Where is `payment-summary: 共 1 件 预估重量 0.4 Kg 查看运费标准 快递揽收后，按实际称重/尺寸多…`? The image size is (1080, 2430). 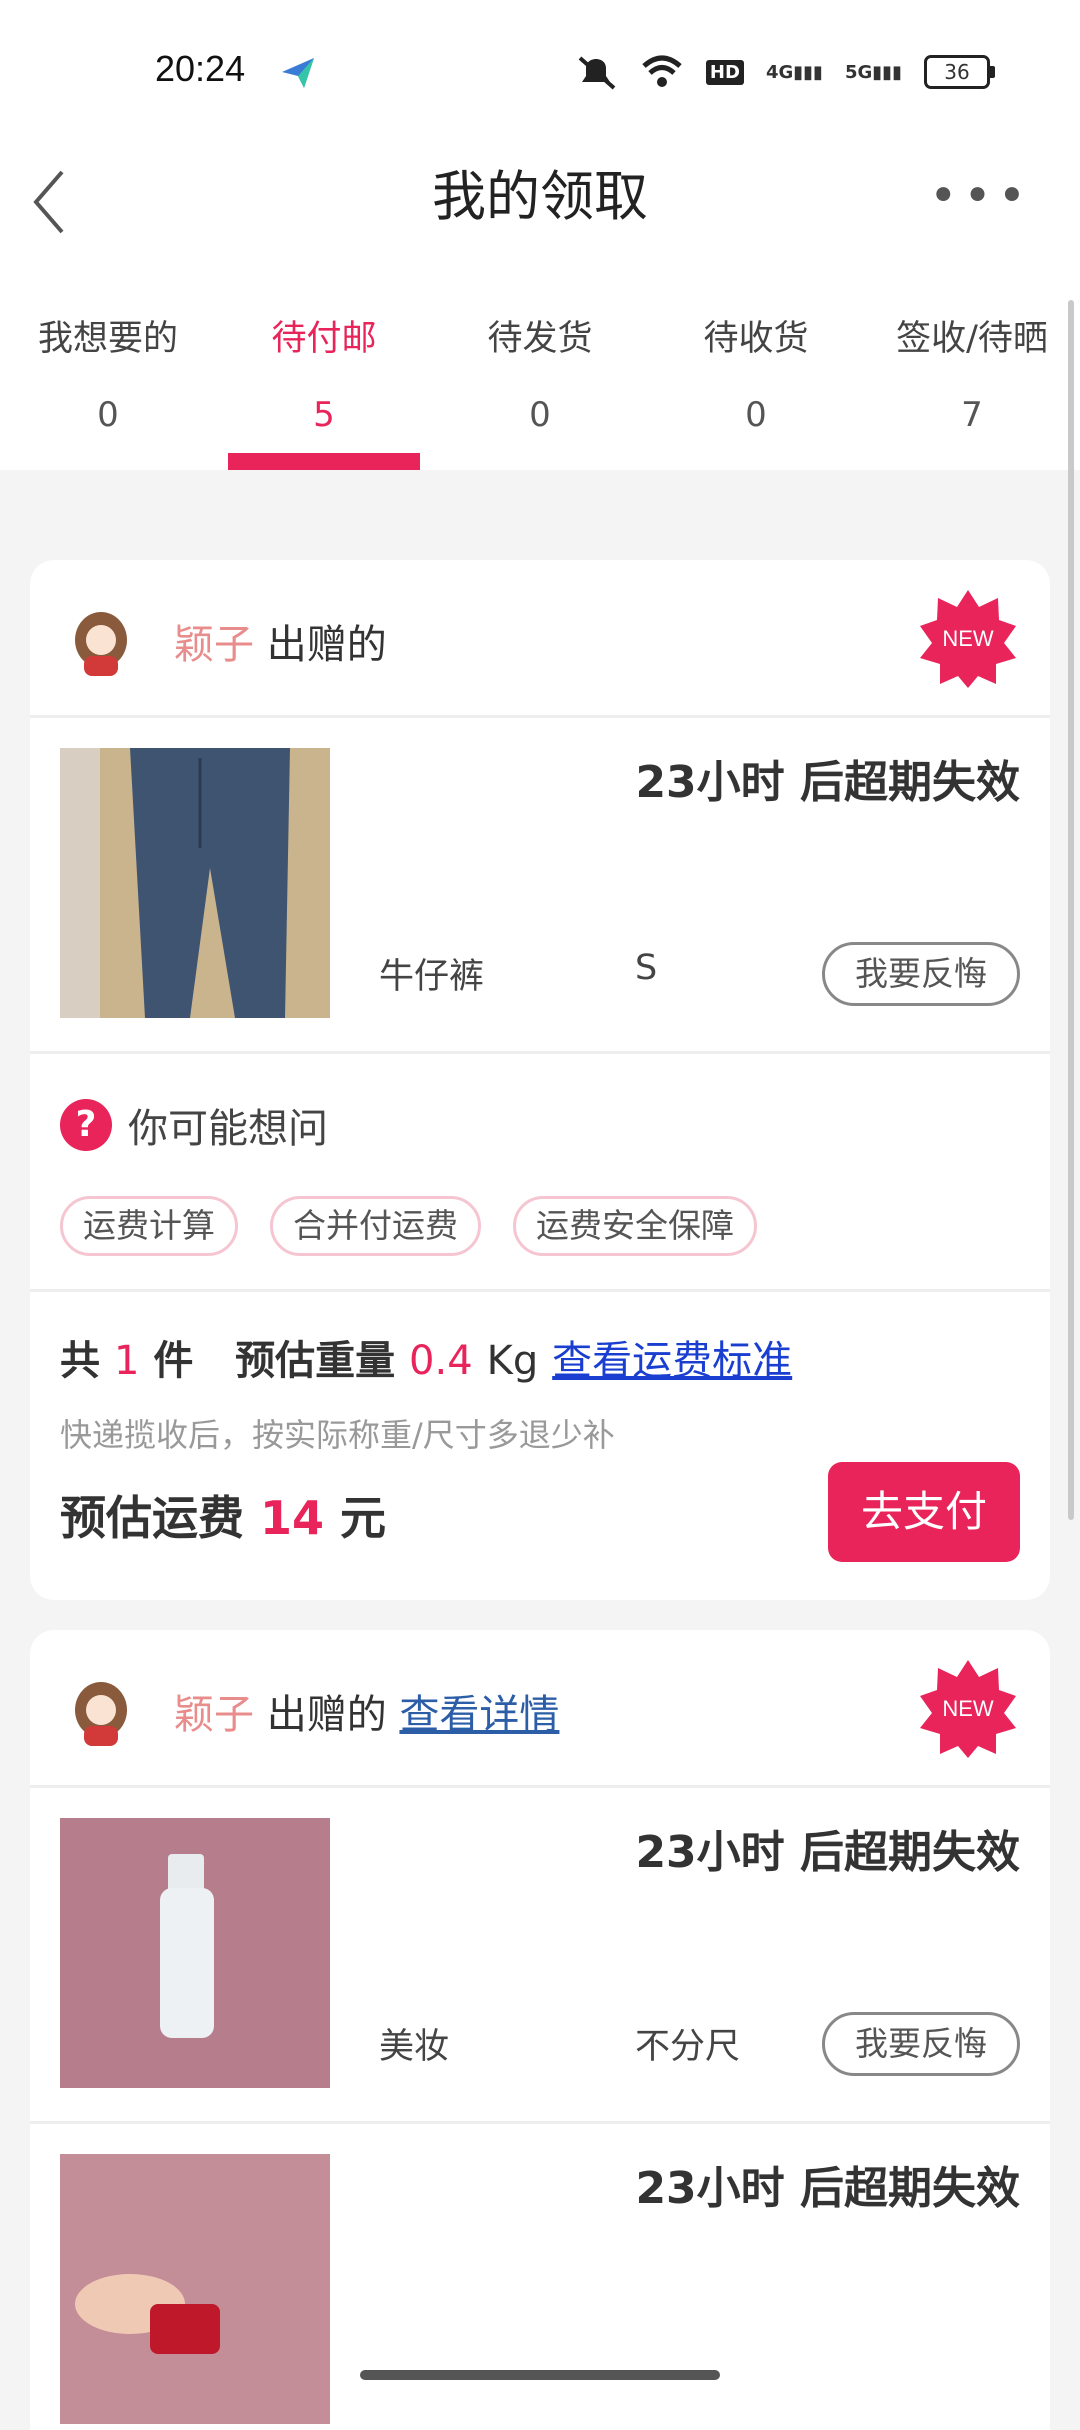 payment-summary: 共 1 件 预估重量 0.4 Kg 查看运费标准 快递揽收后，按实际称重/尺寸多… is located at coordinates (540, 1442).